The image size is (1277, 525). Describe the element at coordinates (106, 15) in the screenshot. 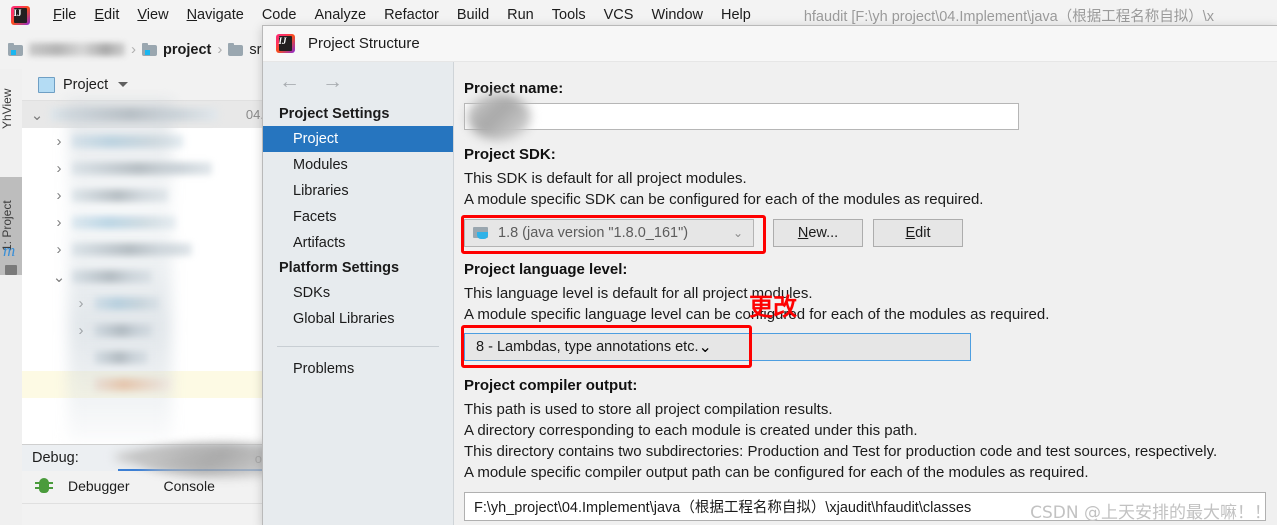

I see `menu-item-edit: Edit` at that location.